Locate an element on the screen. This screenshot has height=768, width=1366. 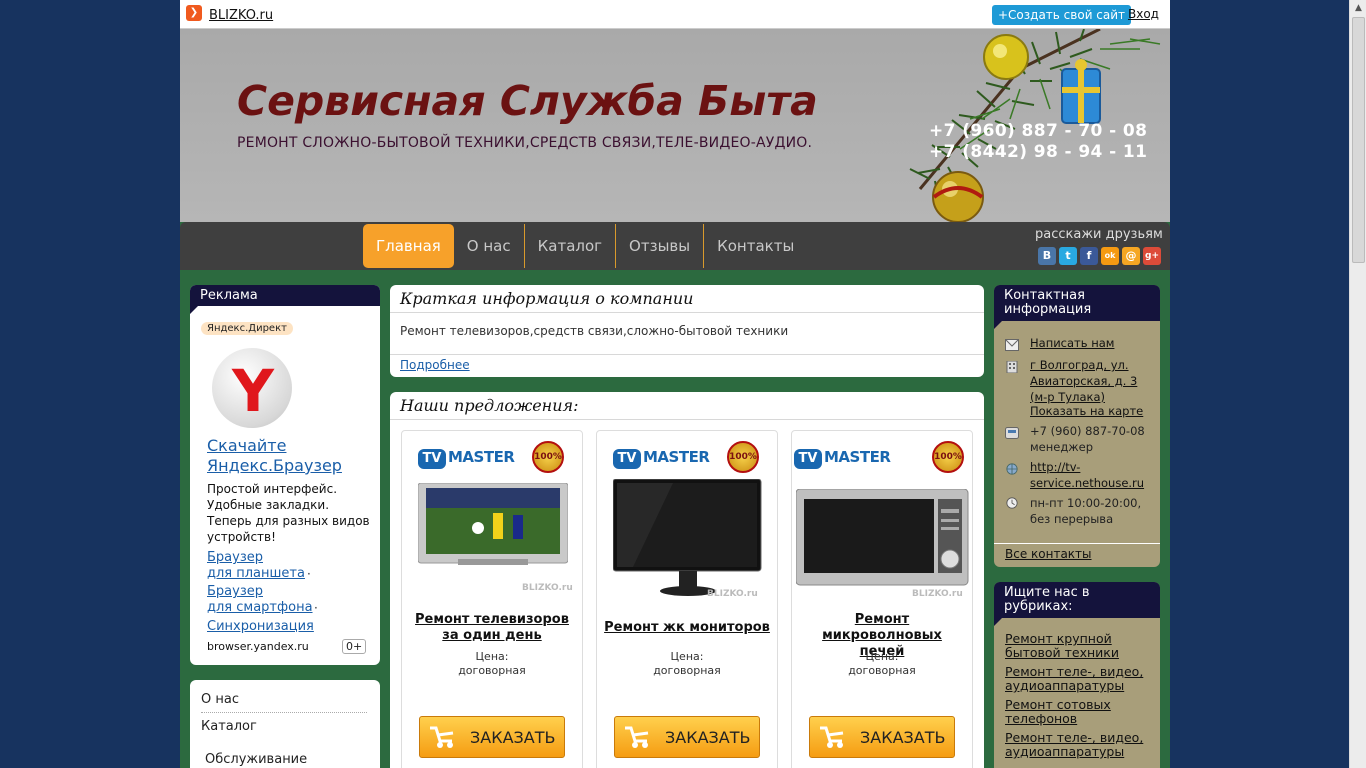
top-bar: ❯ BLIZKO.ru +Создать свой сайт Вход is located at coordinates (675, 14).